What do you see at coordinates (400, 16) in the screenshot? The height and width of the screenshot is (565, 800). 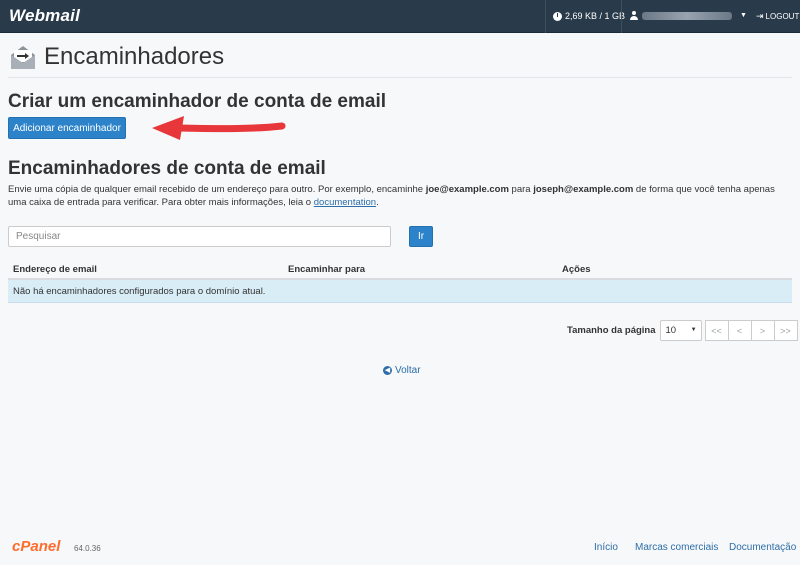 I see `top-navigation-bar: Webmail 2,69 KB / 1 GB ▼ ⇥ LOGOUT` at bounding box center [400, 16].